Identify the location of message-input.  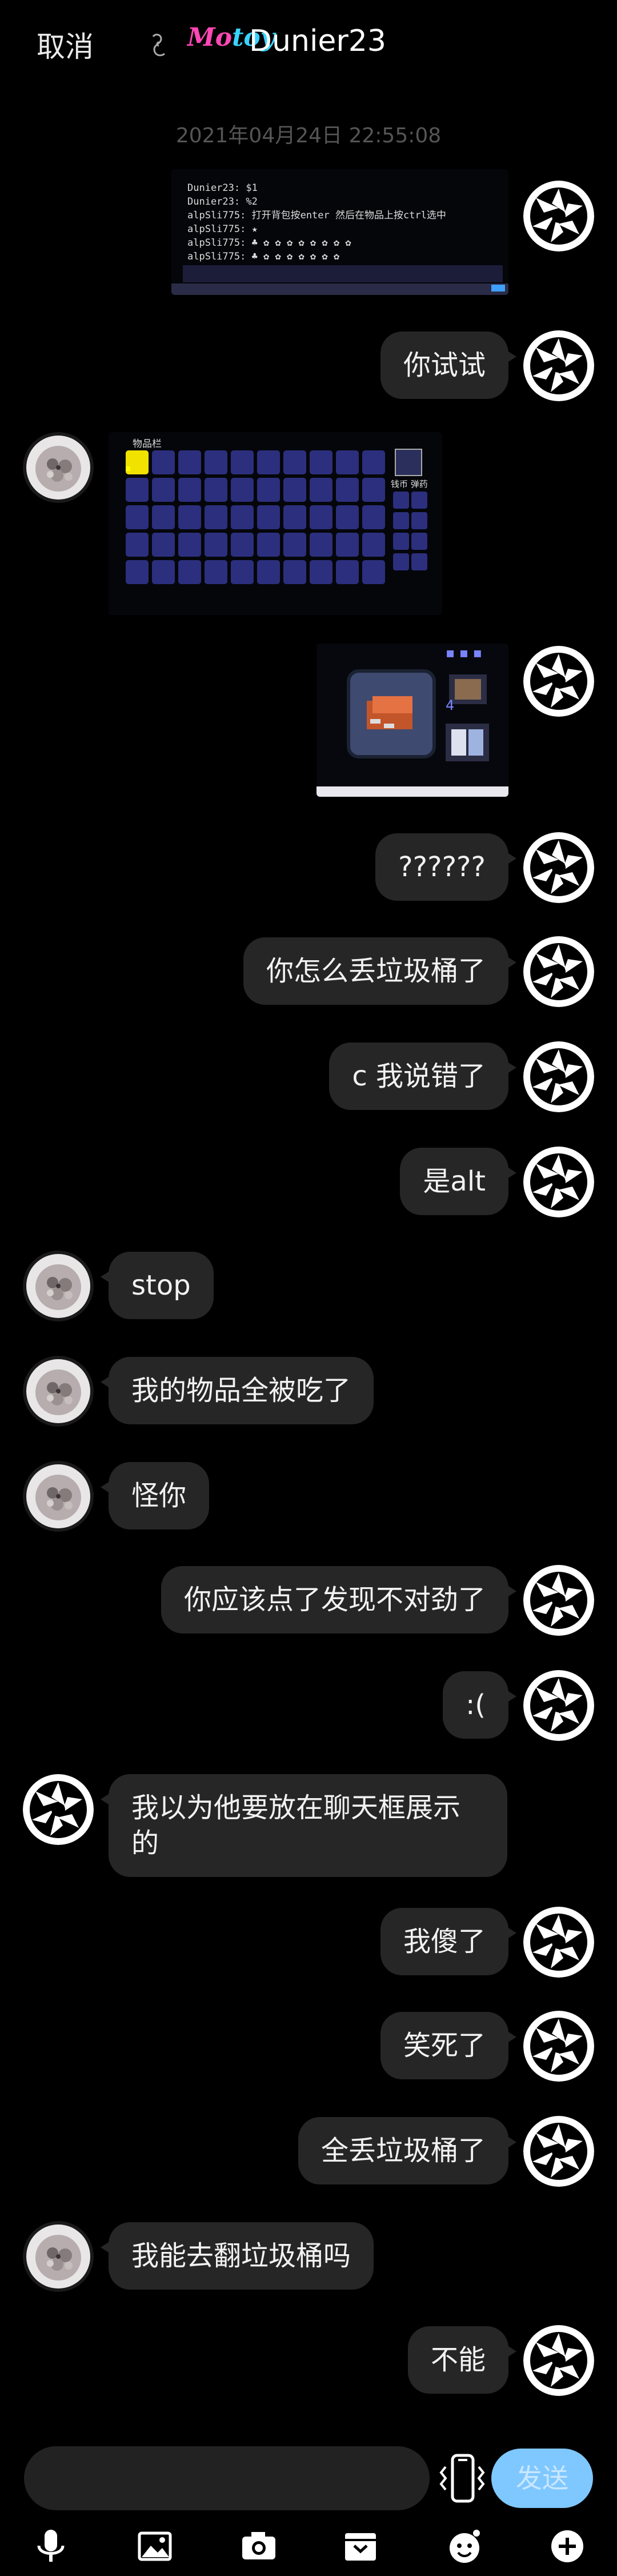
(227, 2478).